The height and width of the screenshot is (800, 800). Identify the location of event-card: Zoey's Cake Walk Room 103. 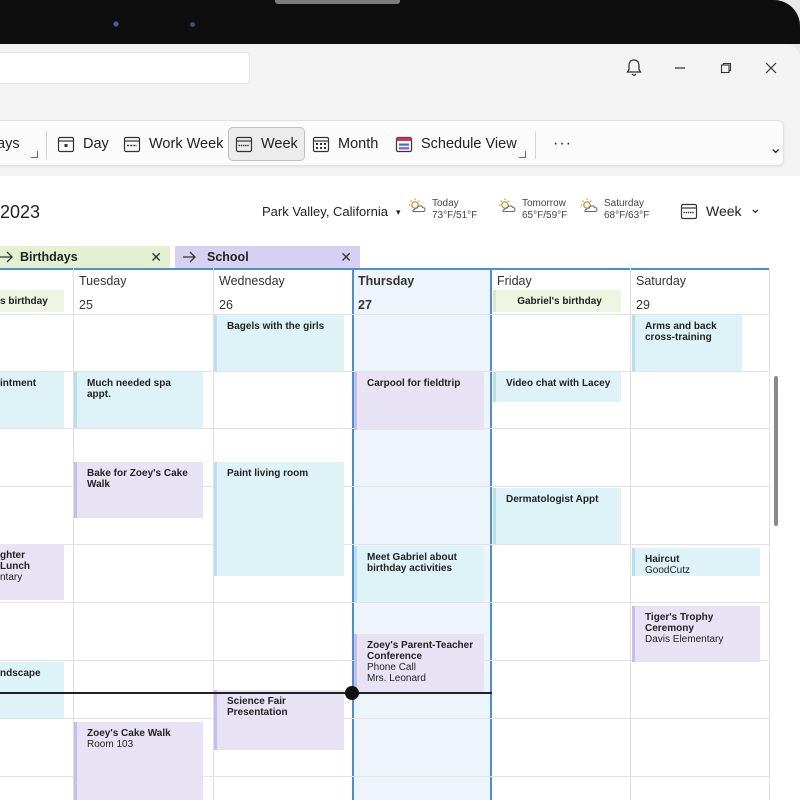
(138, 761).